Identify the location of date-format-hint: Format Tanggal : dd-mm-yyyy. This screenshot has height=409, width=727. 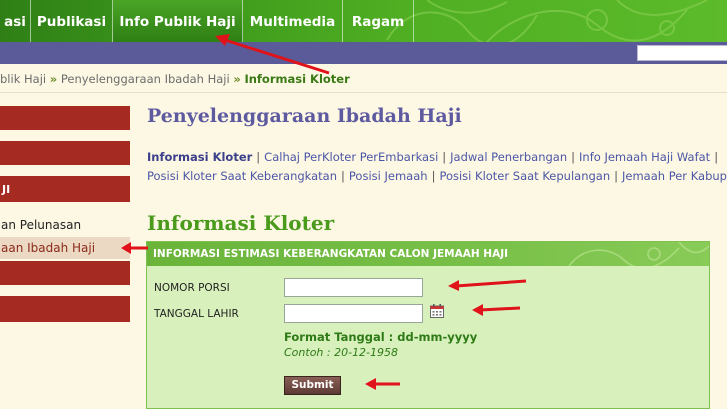
(381, 337).